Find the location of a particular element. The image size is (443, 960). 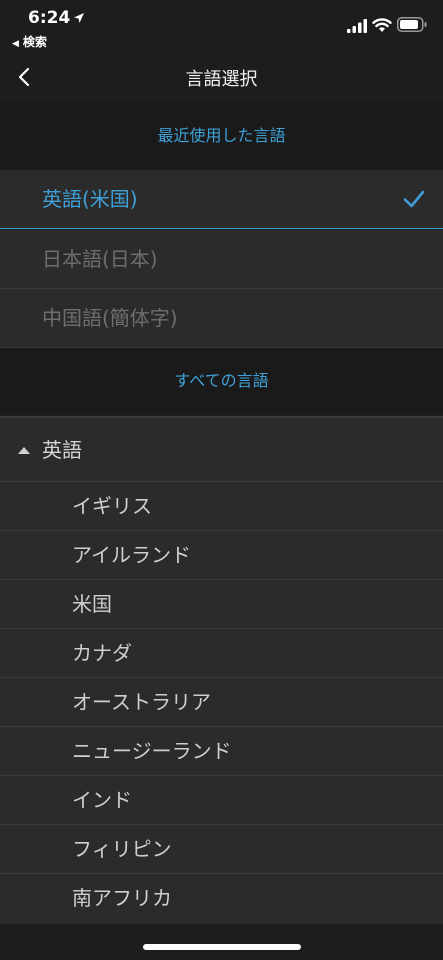

recent-language-label: 中国語(簡体字) is located at coordinates (110, 318).